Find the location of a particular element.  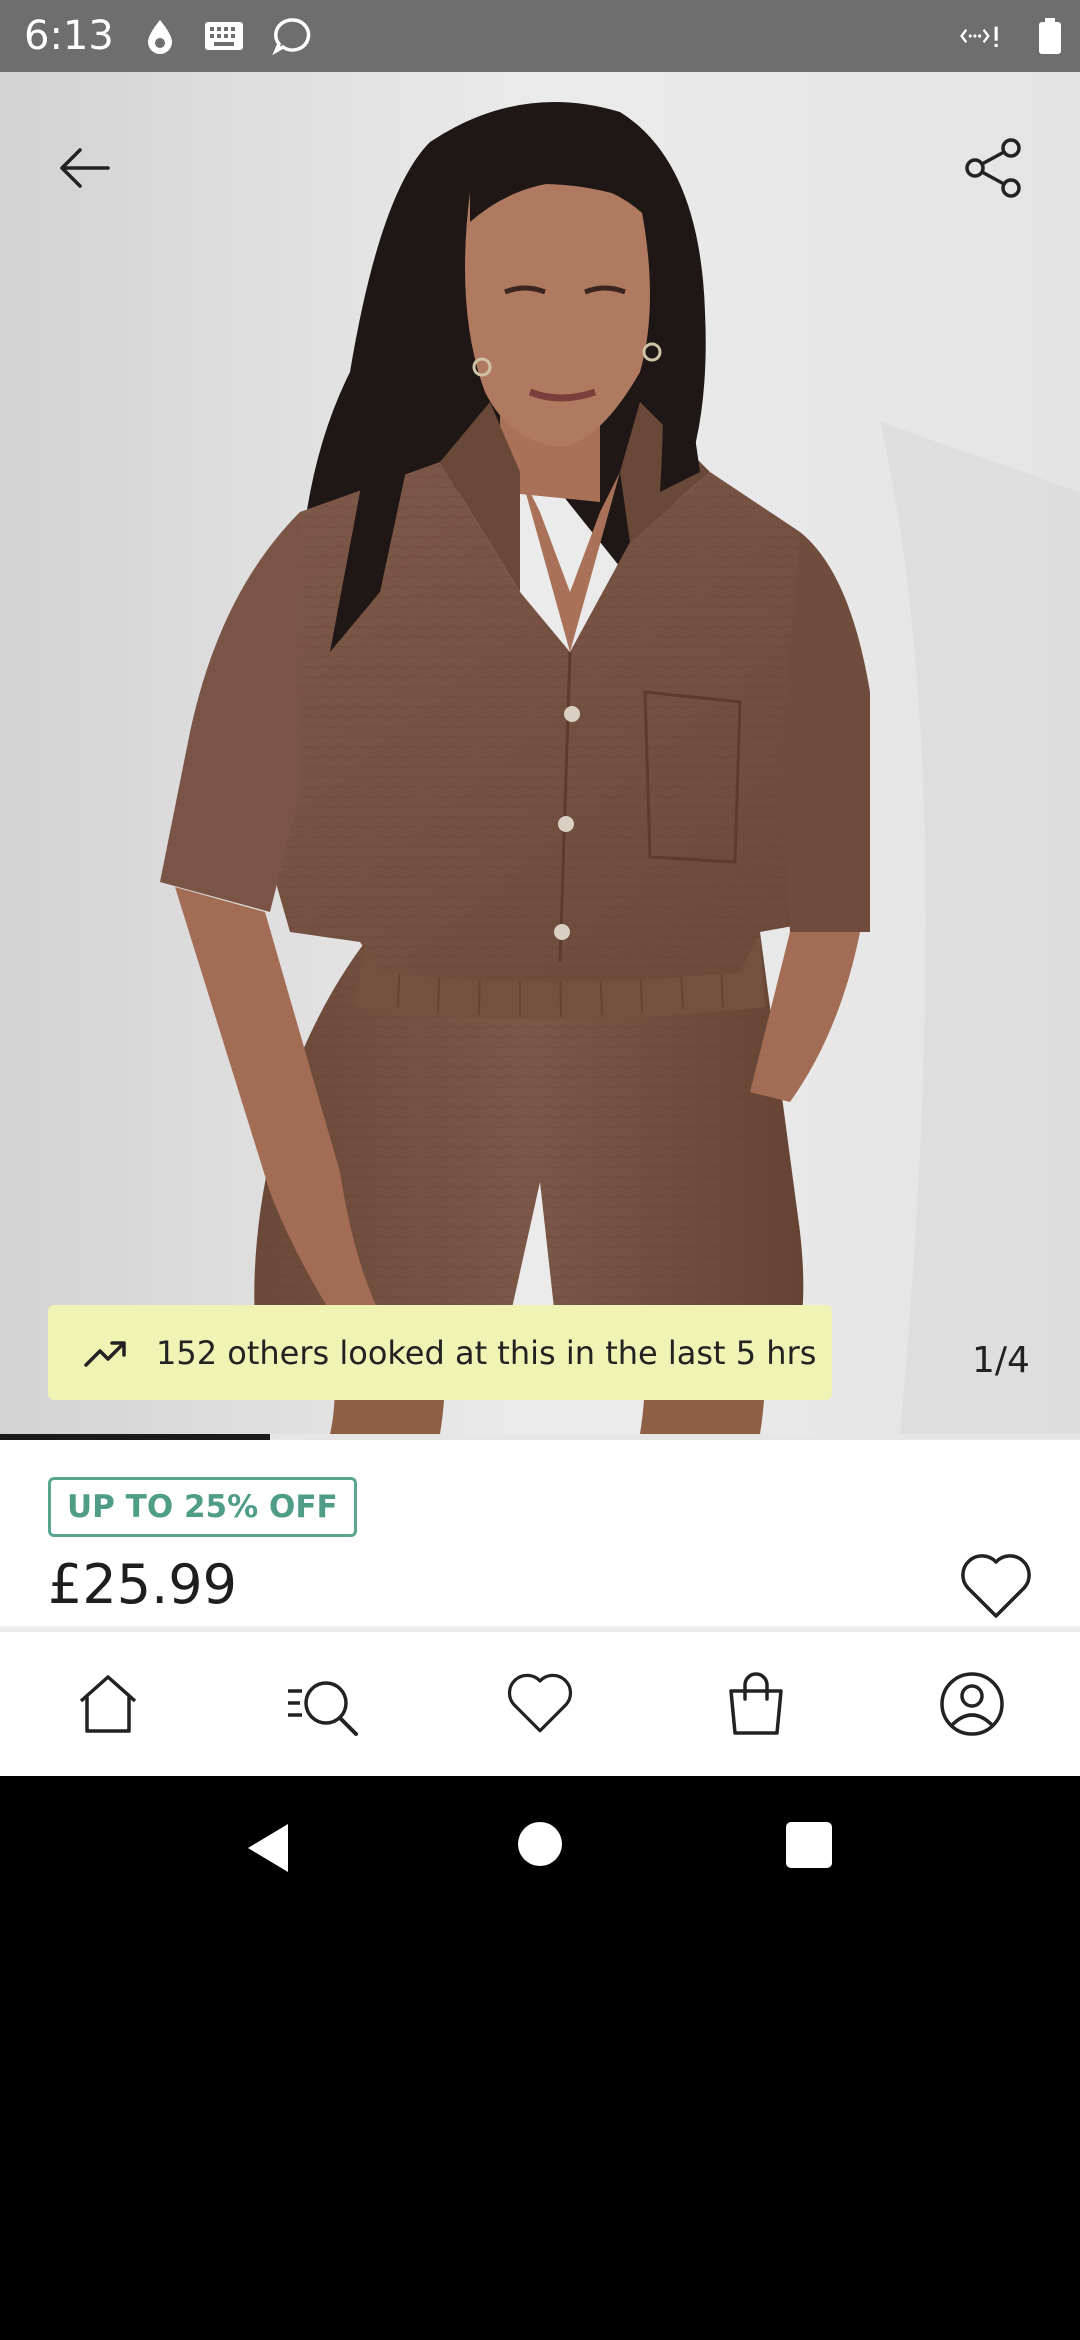

account-icon is located at coordinates (972, 1704).